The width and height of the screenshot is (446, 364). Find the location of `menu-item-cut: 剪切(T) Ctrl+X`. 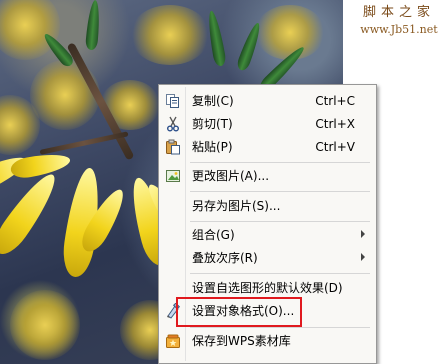

menu-item-cut: 剪切(T) Ctrl+X is located at coordinates (267, 124).